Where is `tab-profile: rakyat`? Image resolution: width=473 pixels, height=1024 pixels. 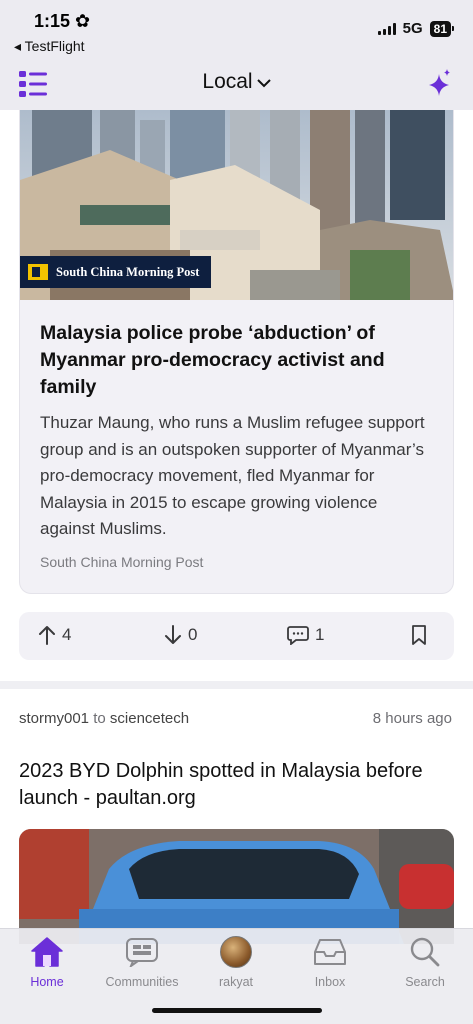
tab-profile: rakyat is located at coordinates (236, 962).